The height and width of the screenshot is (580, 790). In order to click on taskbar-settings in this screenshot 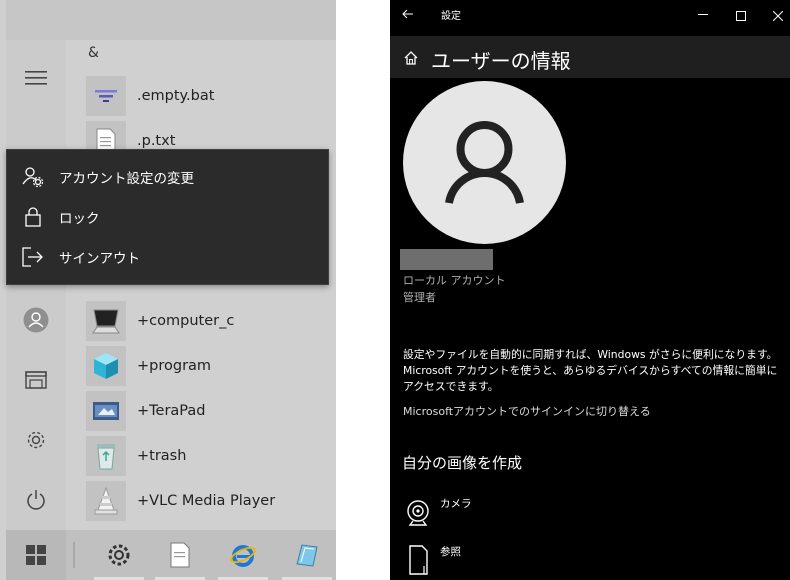, I will do `click(119, 555)`.